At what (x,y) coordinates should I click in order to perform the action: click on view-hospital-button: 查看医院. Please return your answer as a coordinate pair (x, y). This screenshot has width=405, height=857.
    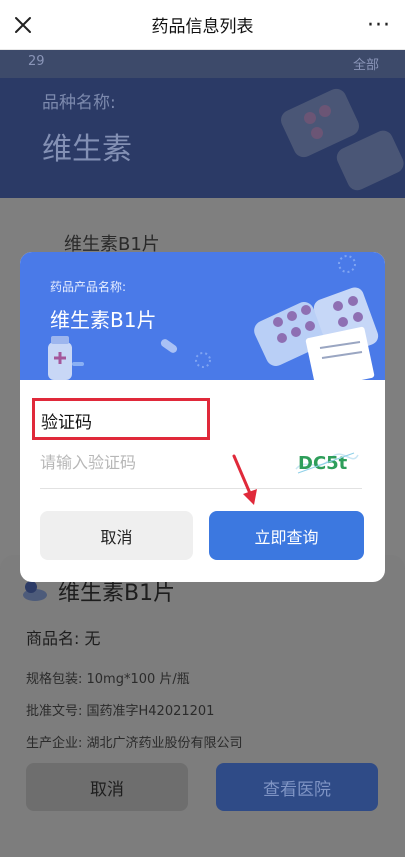
    Looking at the image, I should click on (297, 787).